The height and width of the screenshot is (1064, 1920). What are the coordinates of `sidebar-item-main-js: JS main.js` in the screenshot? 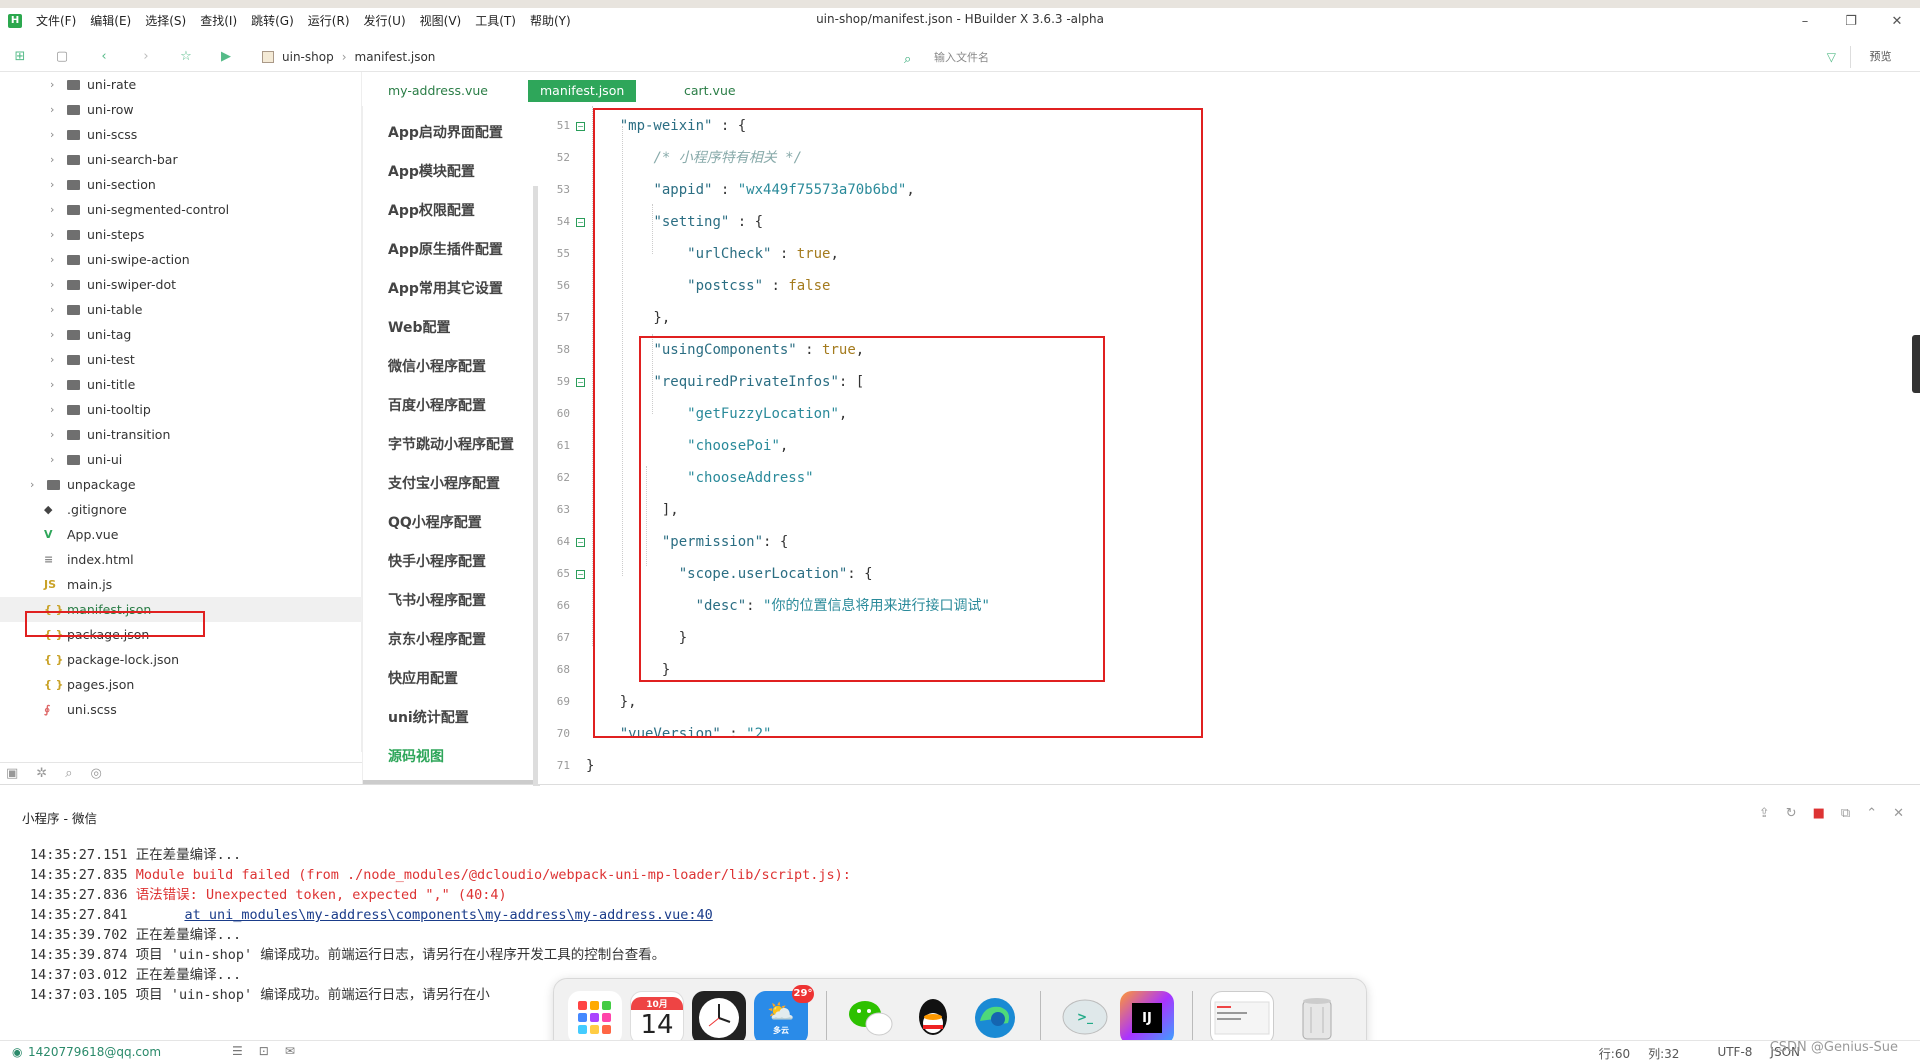 It's located at (181, 584).